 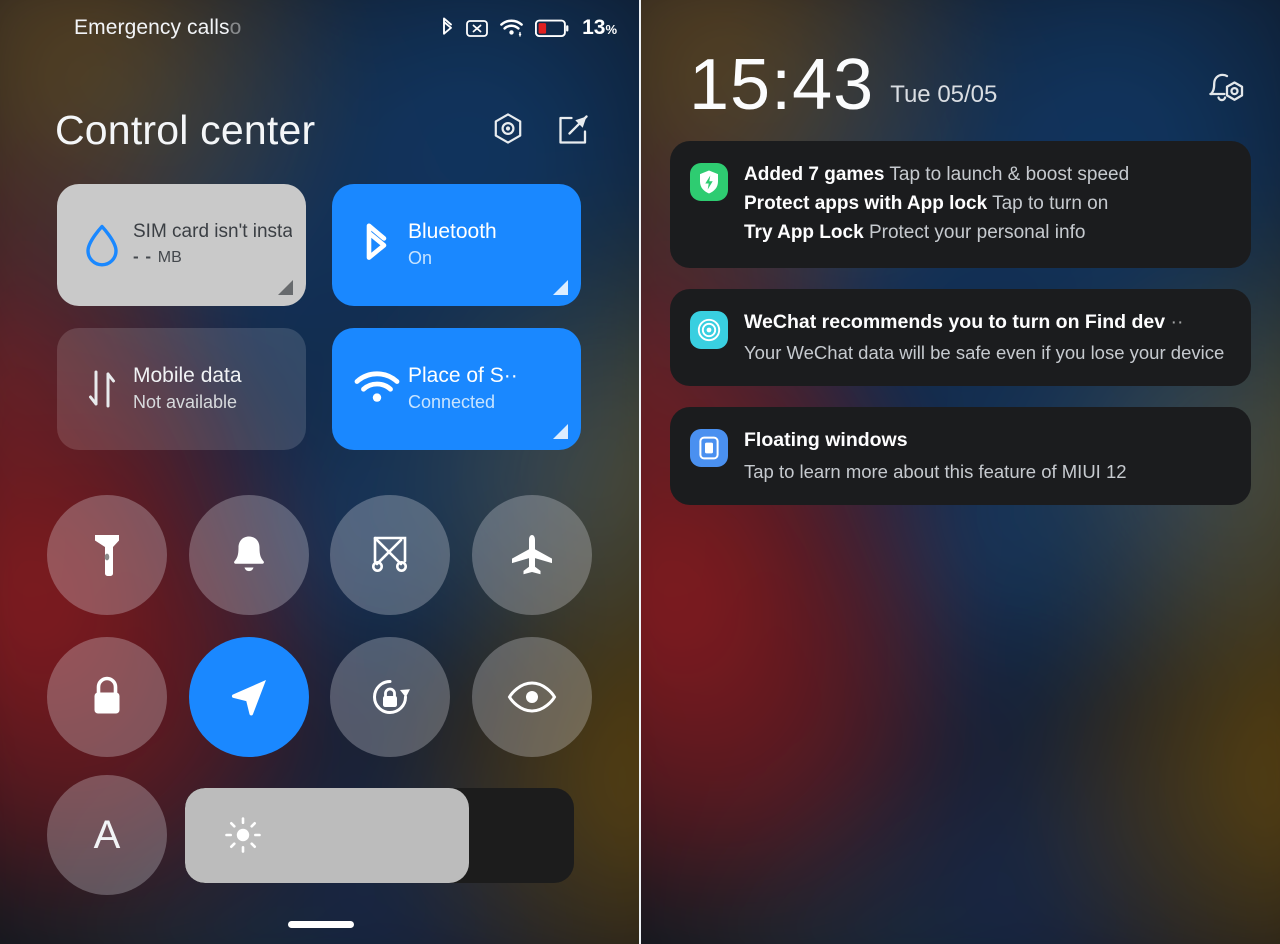 I want to click on carrier-truncation: o, so click(x=235, y=27).